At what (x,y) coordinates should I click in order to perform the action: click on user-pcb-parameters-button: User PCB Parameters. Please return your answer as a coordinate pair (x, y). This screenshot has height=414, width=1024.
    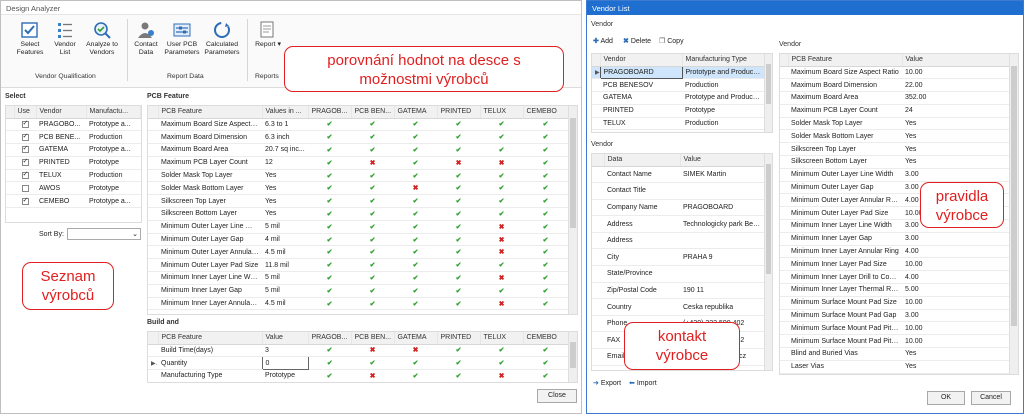
    Looking at the image, I should click on (182, 38).